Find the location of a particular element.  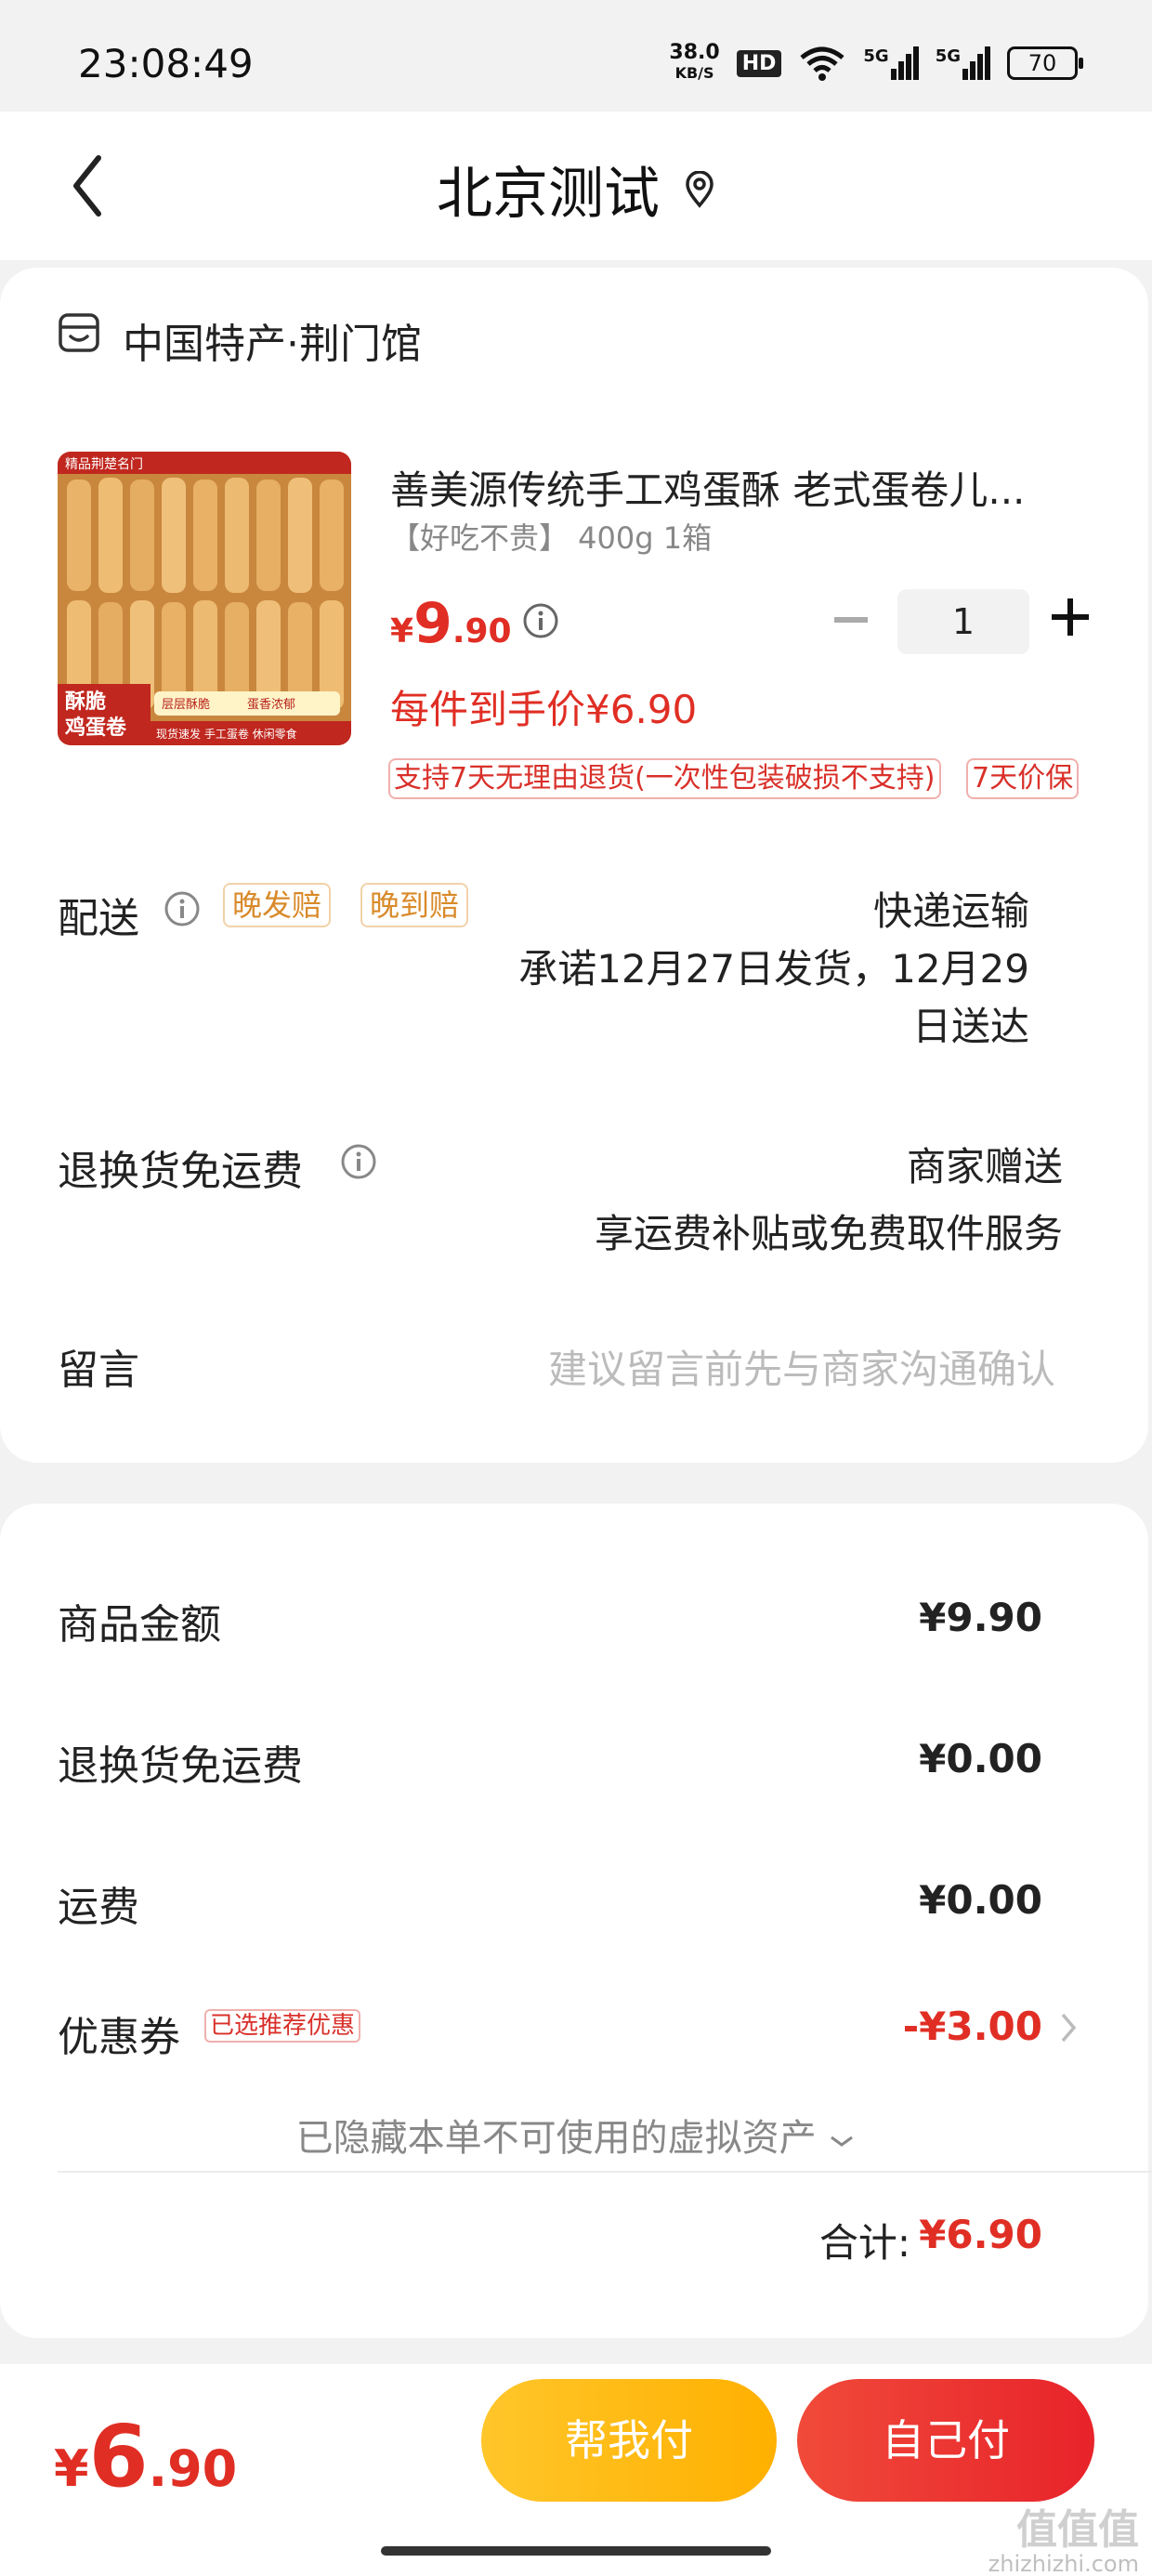

late-ship-compensation-tag: 晚发赔 is located at coordinates (277, 905).